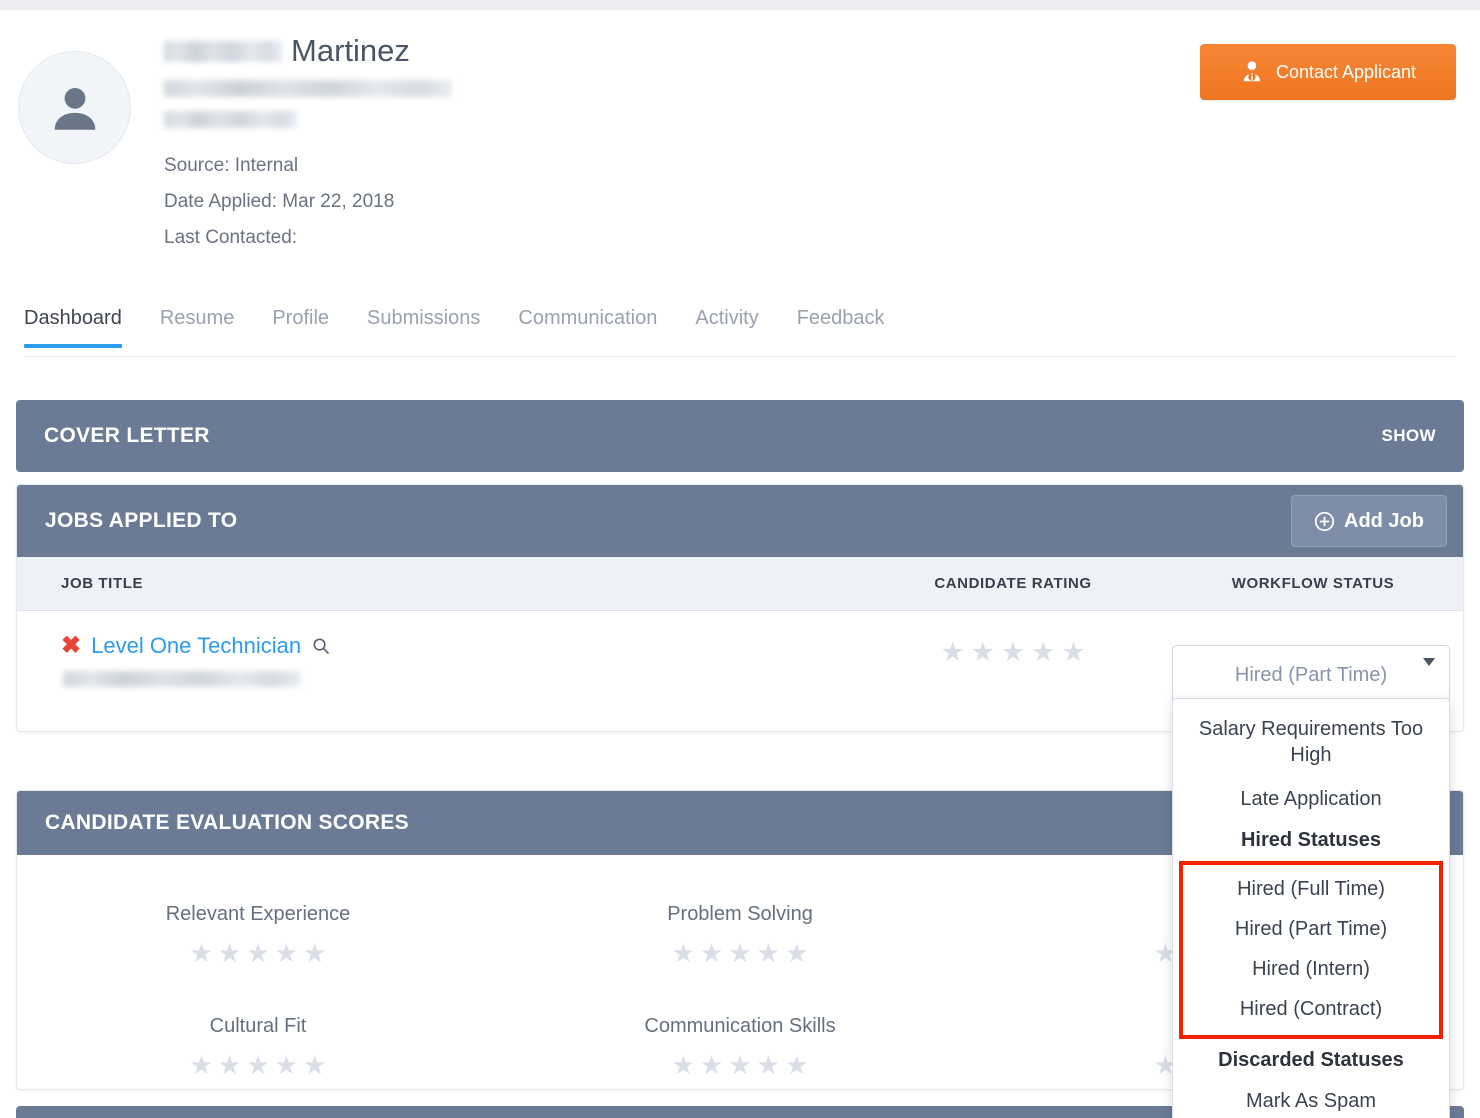  What do you see at coordinates (321, 646) in the screenshot?
I see `magnifier-icon` at bounding box center [321, 646].